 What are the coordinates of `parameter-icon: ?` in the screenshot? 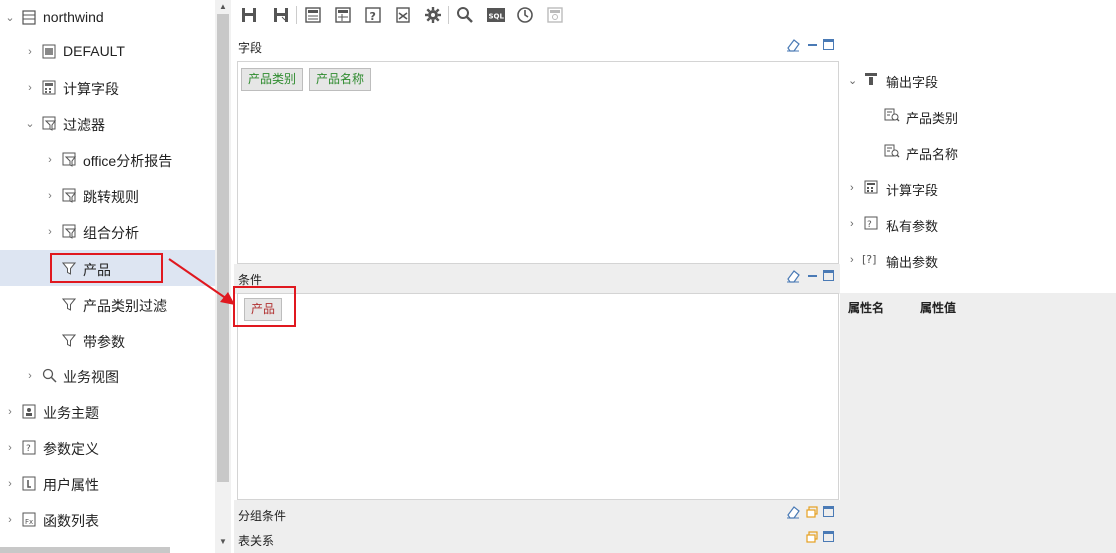 It's located at (29, 447).